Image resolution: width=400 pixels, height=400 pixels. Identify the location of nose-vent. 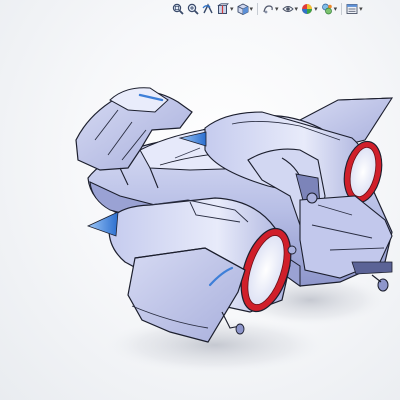
(372, 268).